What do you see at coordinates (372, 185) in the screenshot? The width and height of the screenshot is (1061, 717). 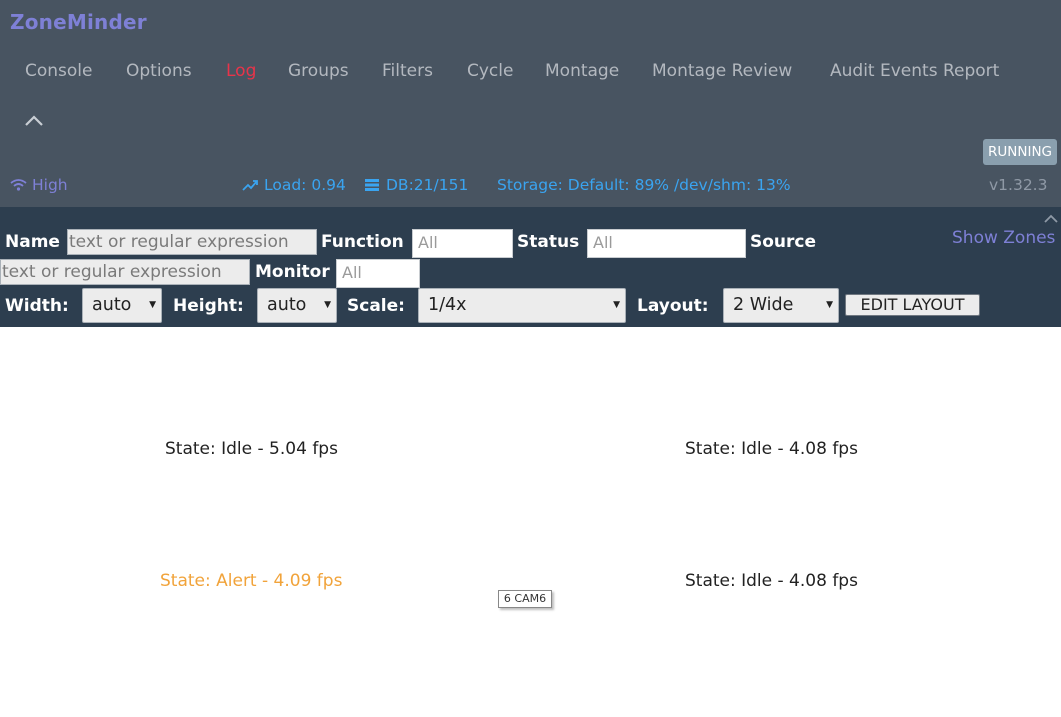 I see `database-icon` at bounding box center [372, 185].